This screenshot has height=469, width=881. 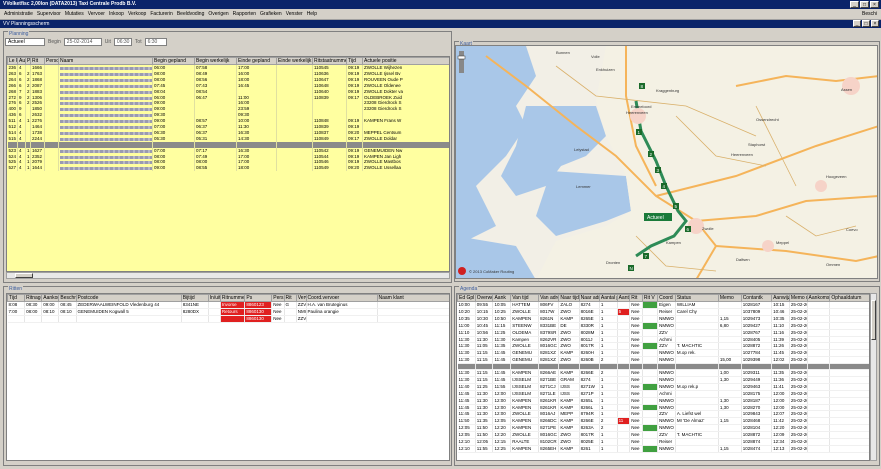 I want to click on column-header: Aantal ps, so click(x=608, y=298).